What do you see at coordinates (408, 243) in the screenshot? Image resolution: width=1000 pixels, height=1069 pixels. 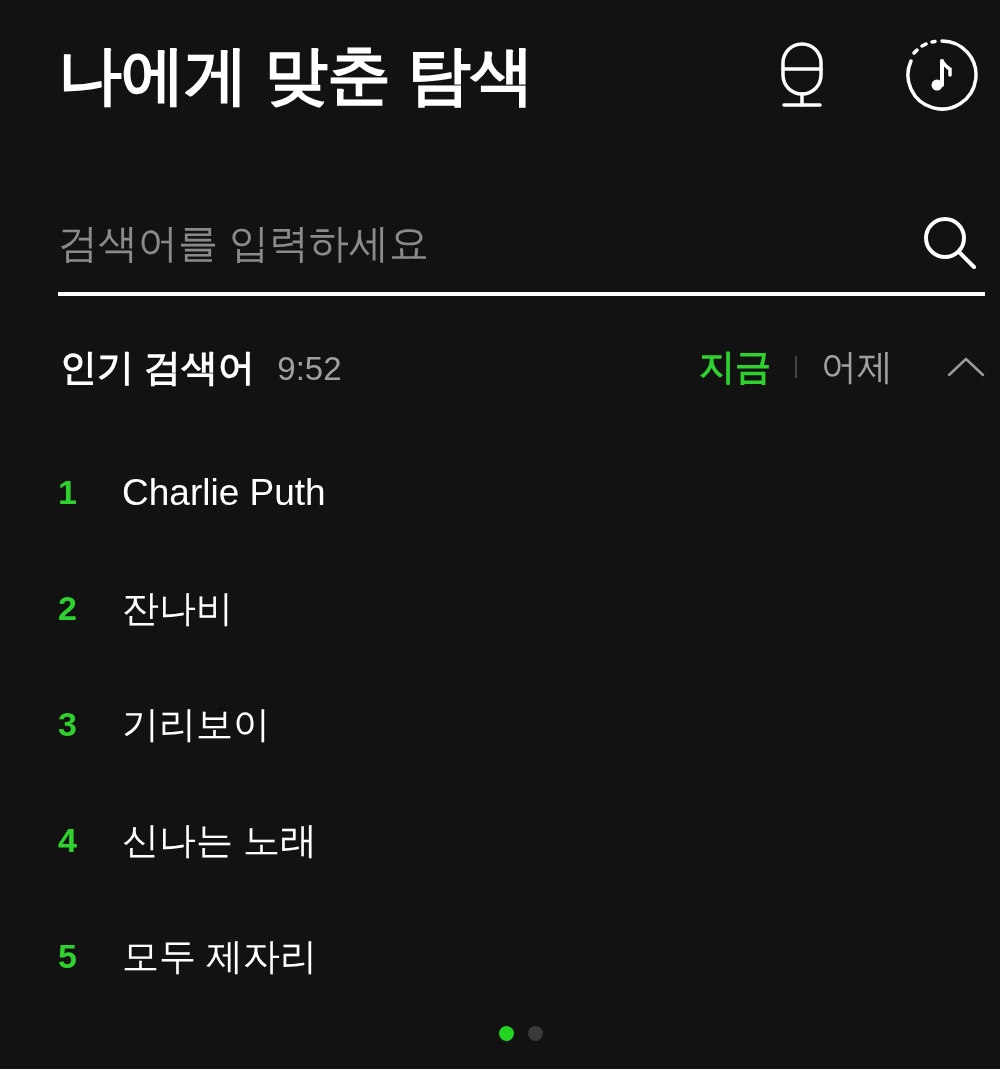 I see `search-field: 검색어를 입력하세요` at bounding box center [408, 243].